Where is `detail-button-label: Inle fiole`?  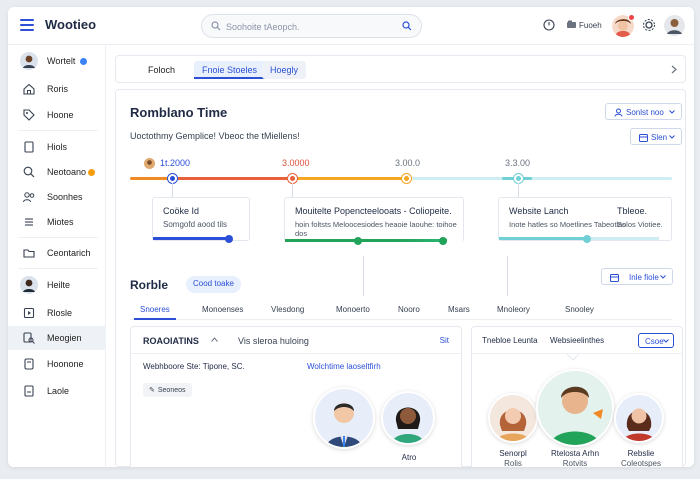 detail-button-label: Inle fiole is located at coordinates (644, 277).